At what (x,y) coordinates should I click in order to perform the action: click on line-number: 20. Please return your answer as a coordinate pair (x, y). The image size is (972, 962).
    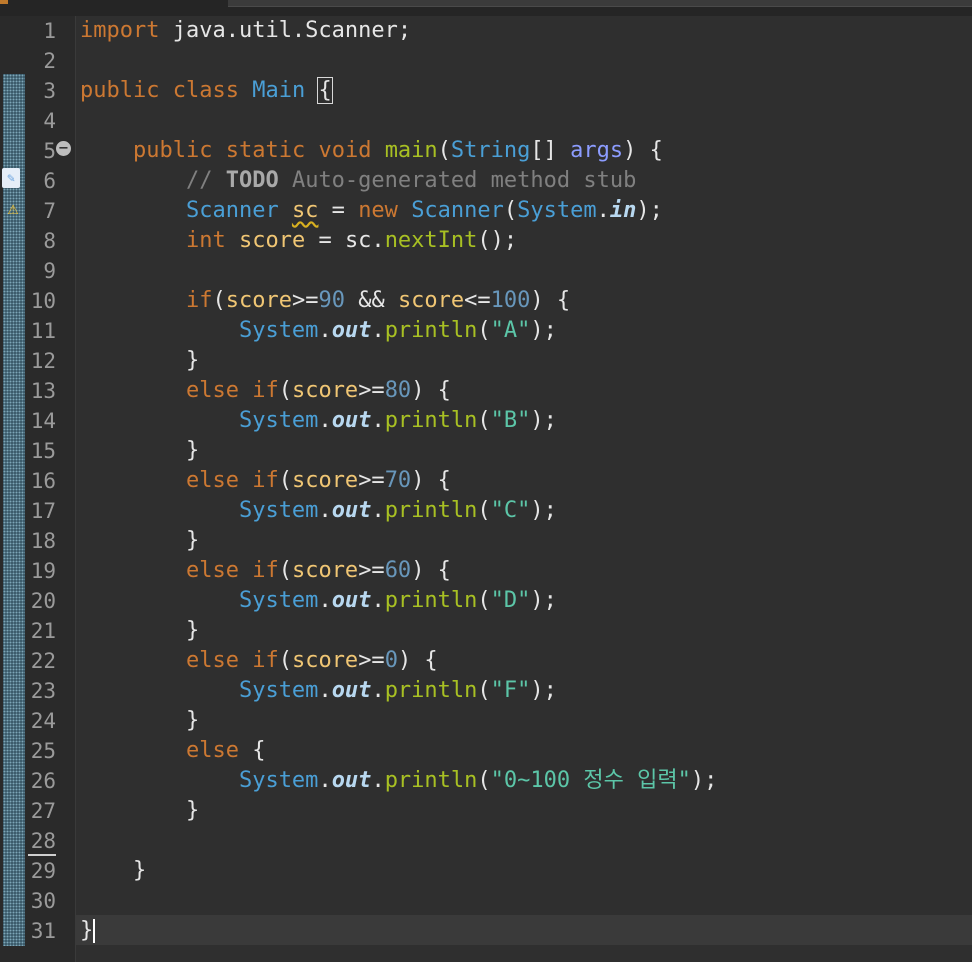
    Looking at the image, I should click on (43, 601).